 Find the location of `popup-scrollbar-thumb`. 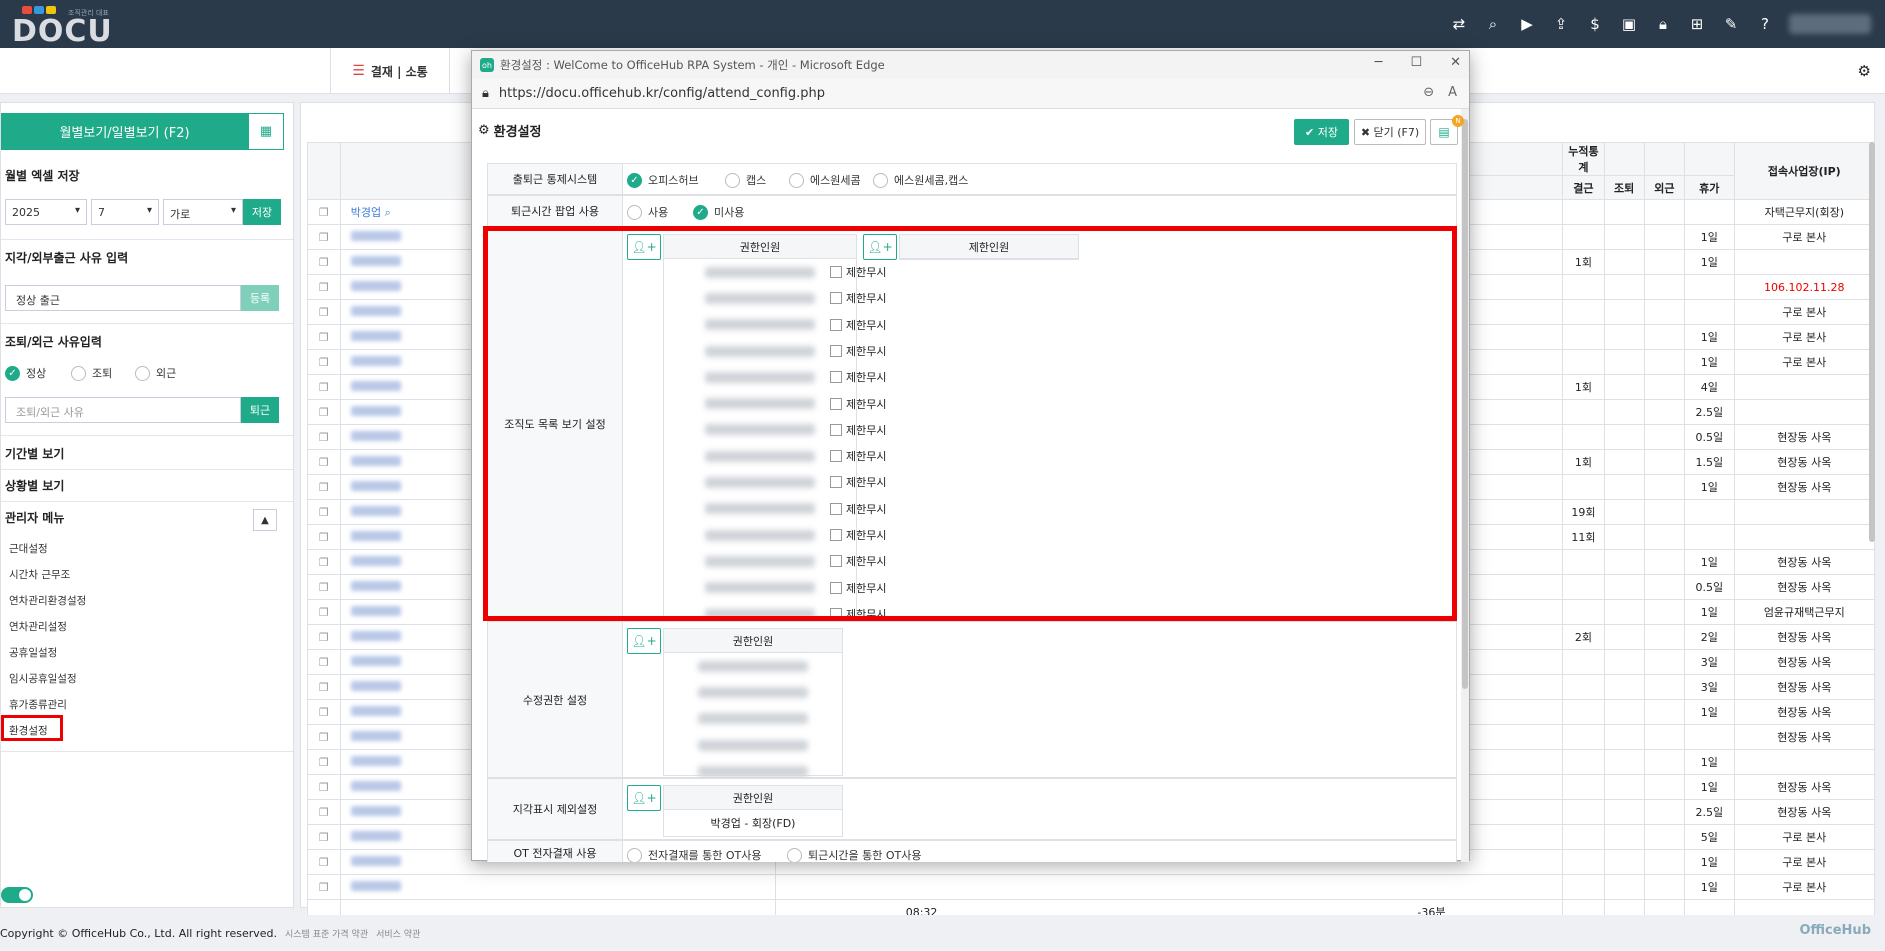

popup-scrollbar-thumb is located at coordinates (1465, 404).